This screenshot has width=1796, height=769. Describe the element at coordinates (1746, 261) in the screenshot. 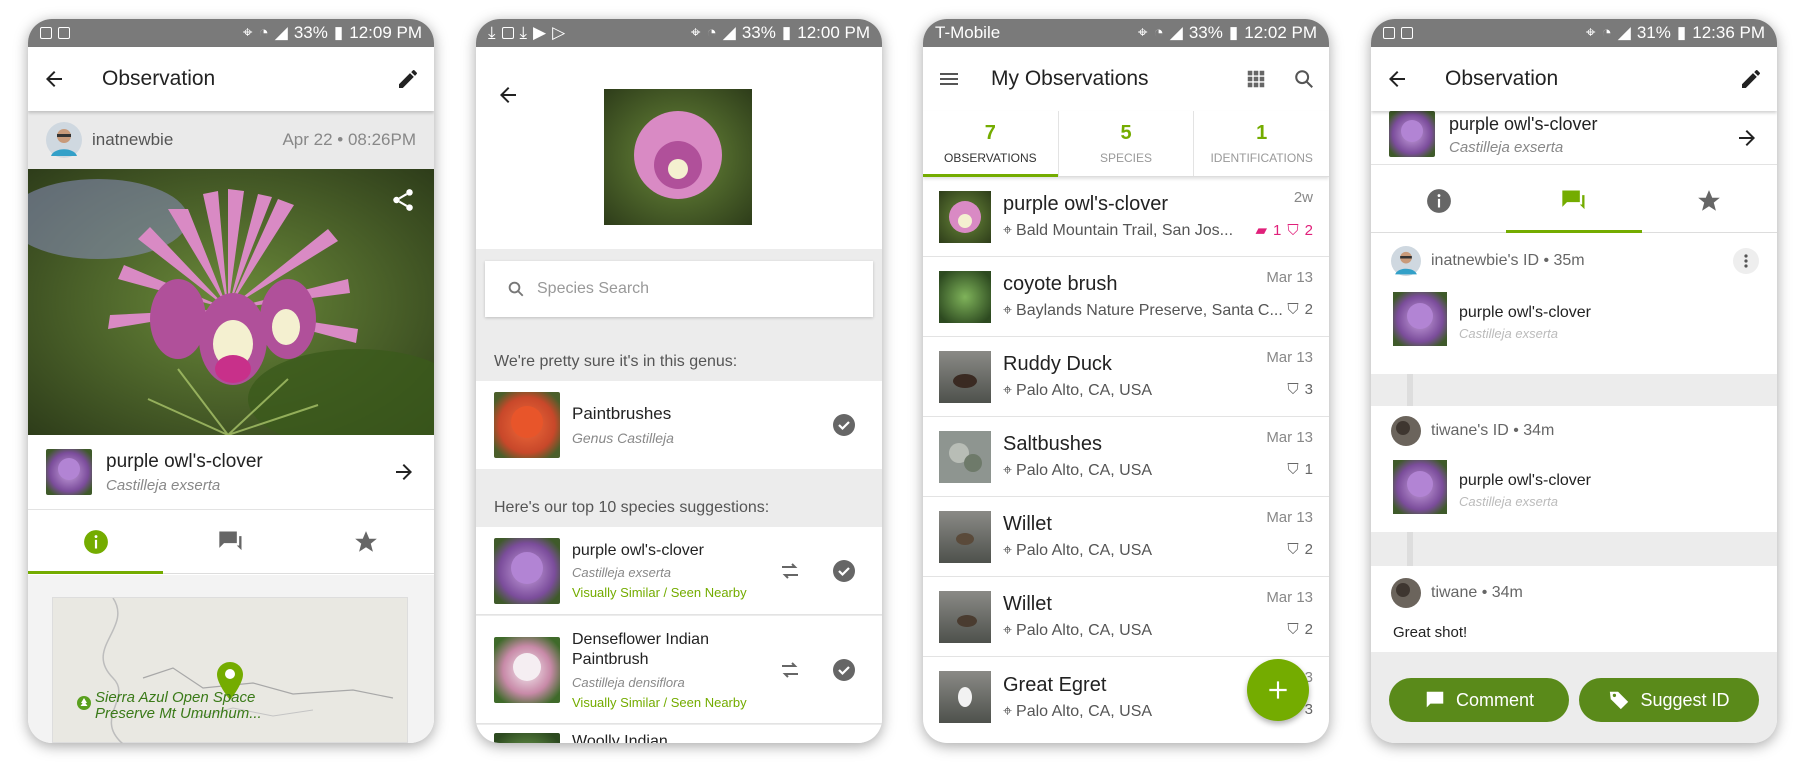

I see `more-options-icon` at that location.